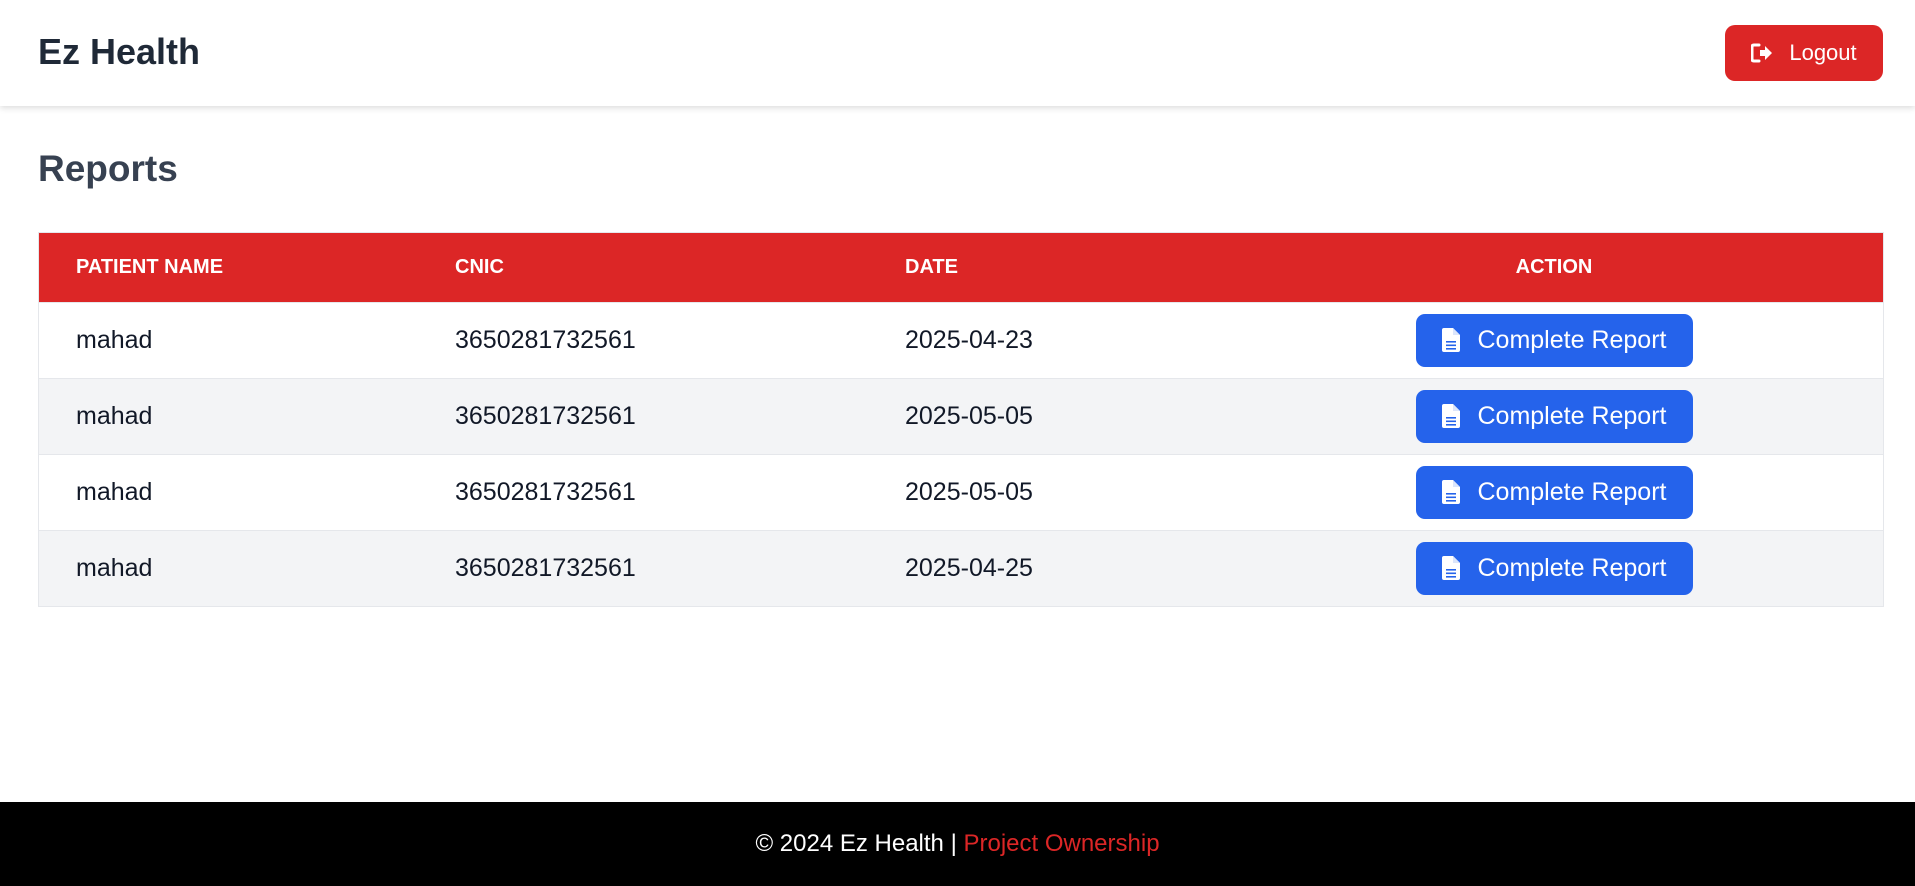 The image size is (1915, 886). Describe the element at coordinates (479, 266) in the screenshot. I see `column-header-cnic: CNIC` at that location.